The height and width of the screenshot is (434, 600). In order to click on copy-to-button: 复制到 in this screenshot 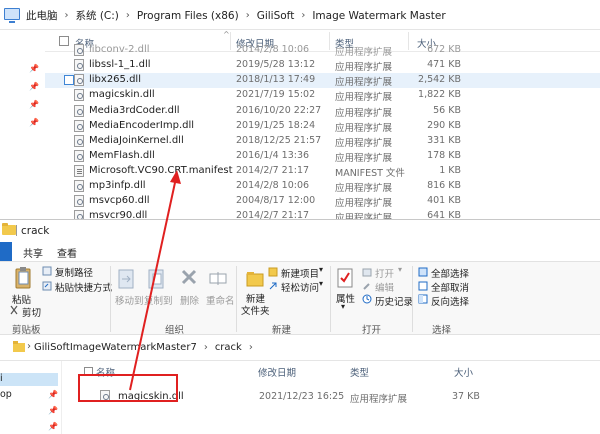, I will do `click(158, 300)`.